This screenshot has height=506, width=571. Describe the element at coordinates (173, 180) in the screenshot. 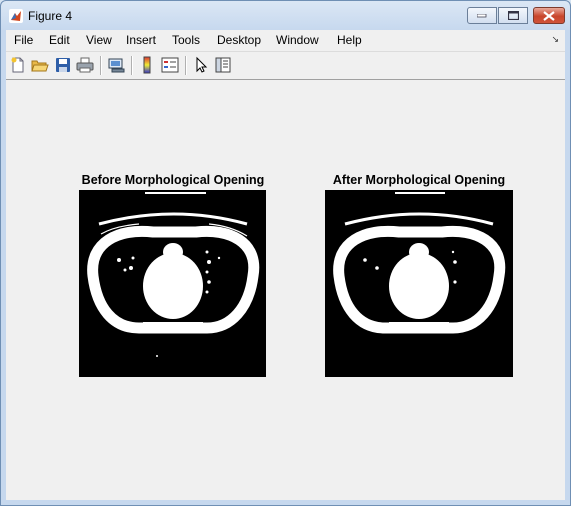

I see `plot-title-before: Before Morphological Opening` at that location.